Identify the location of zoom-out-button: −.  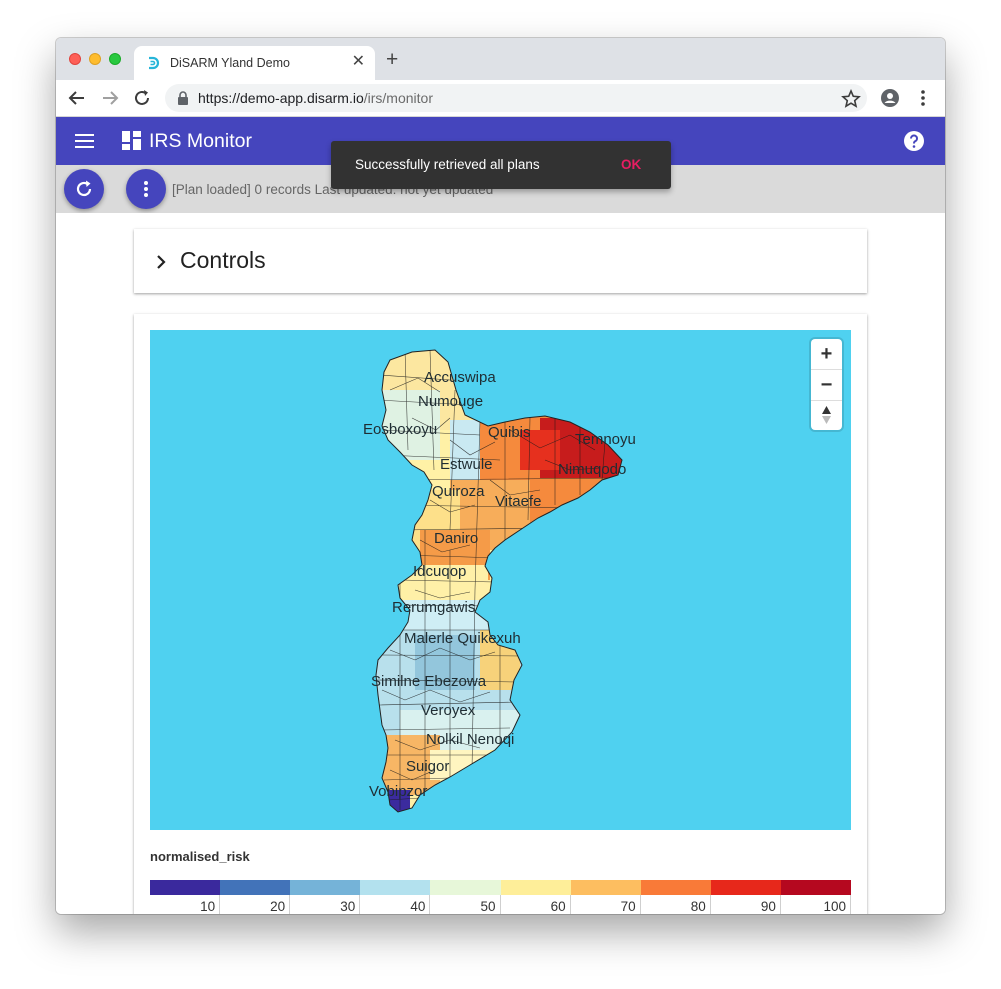
(826, 385).